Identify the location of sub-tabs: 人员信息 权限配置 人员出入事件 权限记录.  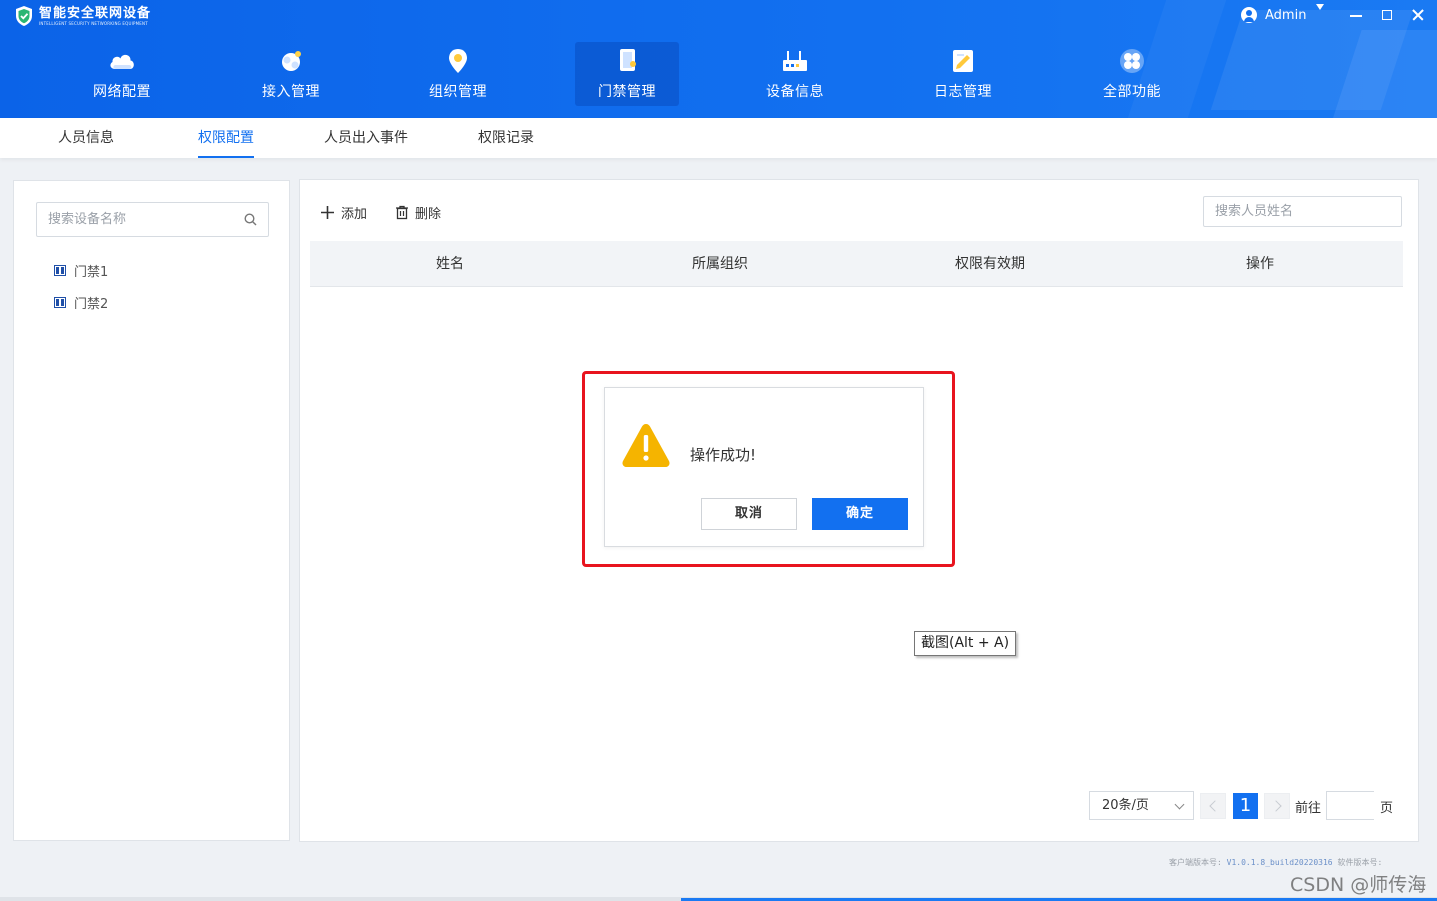
(718, 138).